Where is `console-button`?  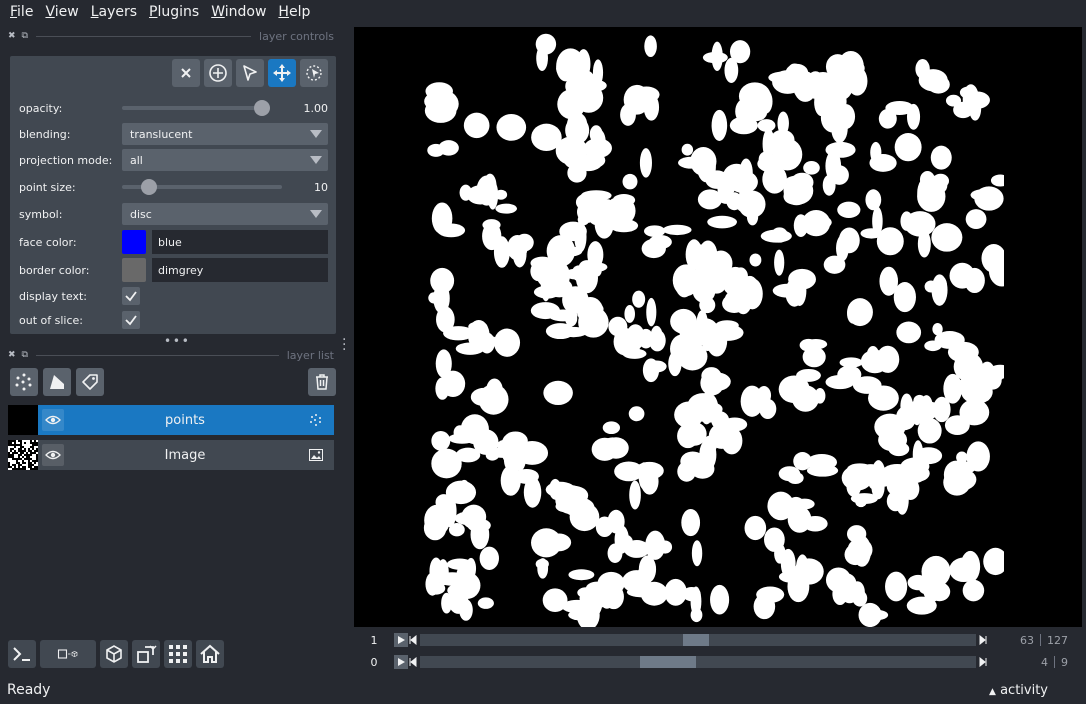 console-button is located at coordinates (22, 654).